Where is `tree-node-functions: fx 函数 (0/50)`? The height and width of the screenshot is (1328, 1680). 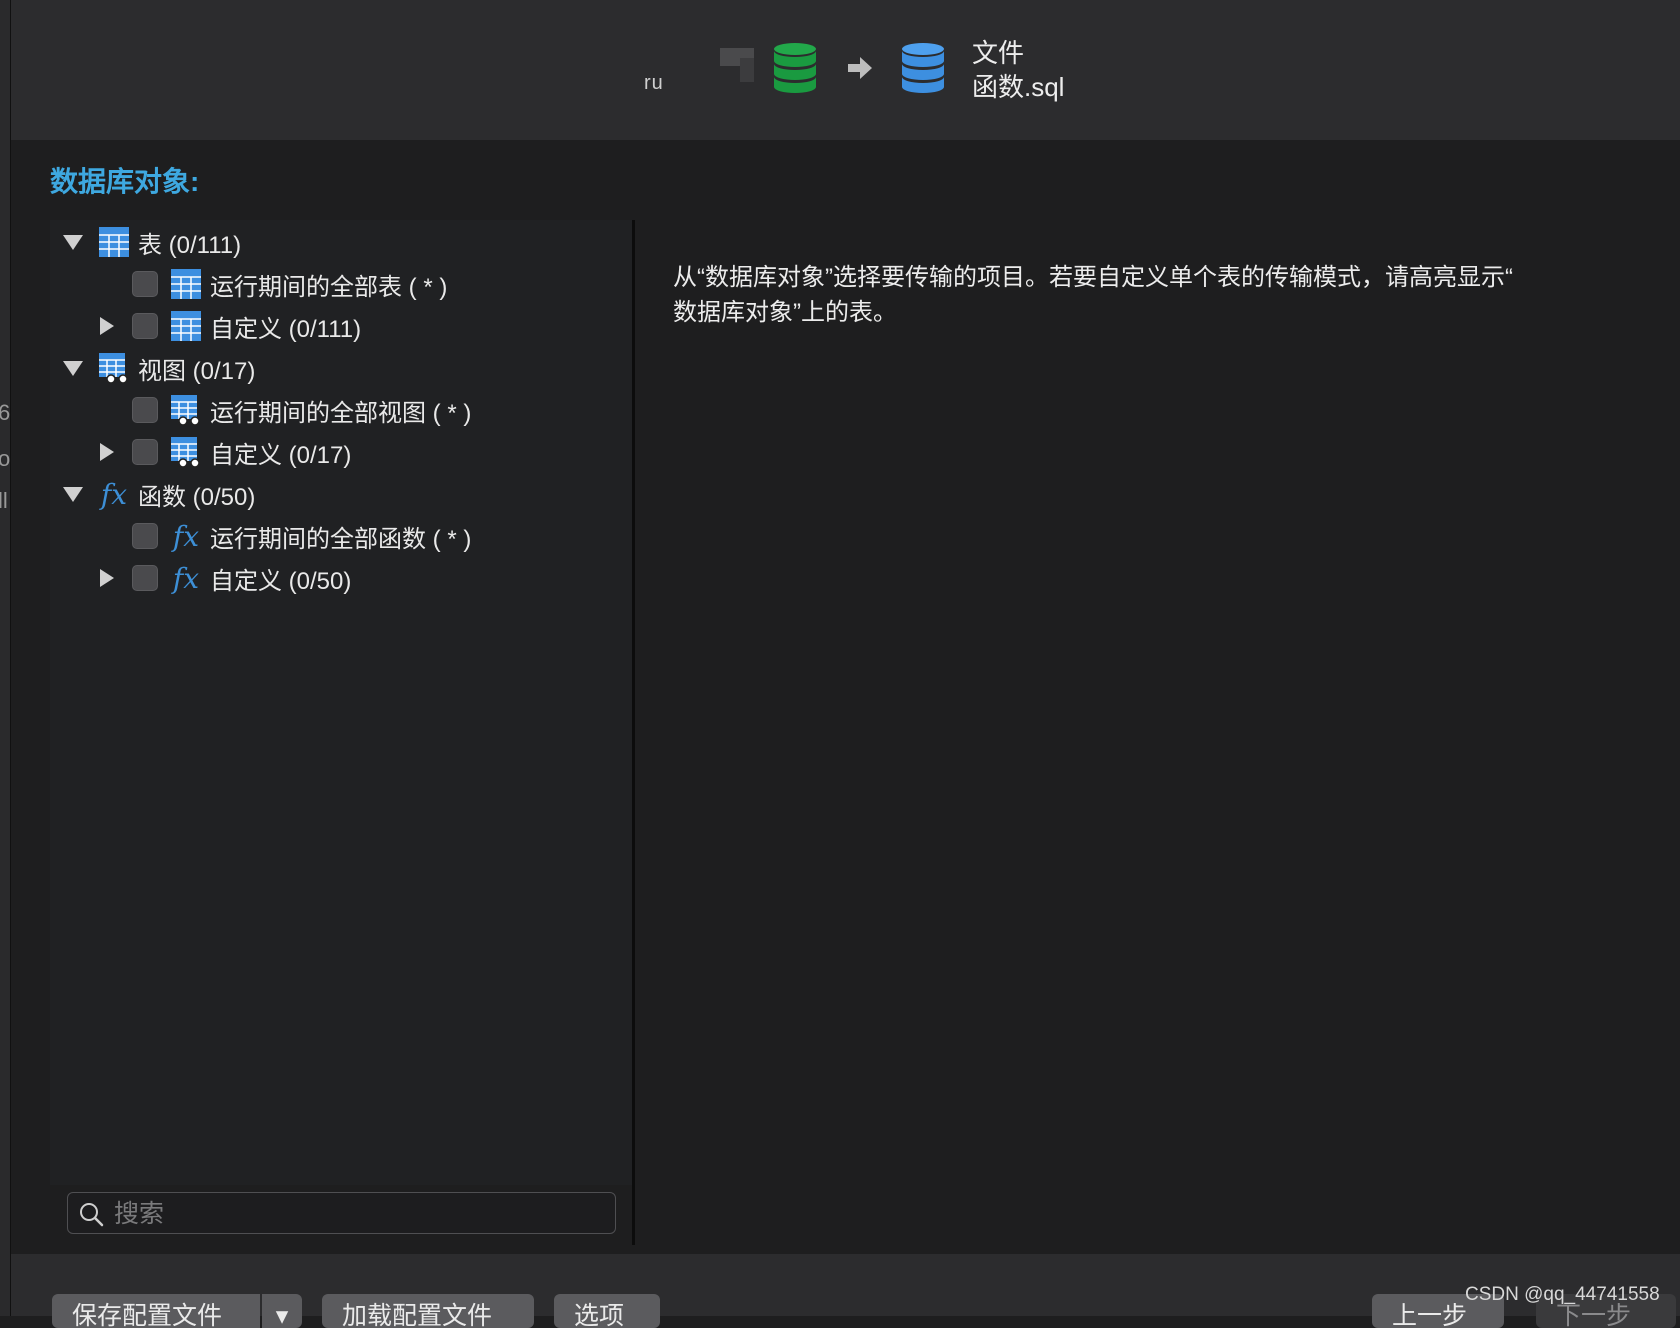
tree-node-functions: fx 函数 (0/50) is located at coordinates (158, 494).